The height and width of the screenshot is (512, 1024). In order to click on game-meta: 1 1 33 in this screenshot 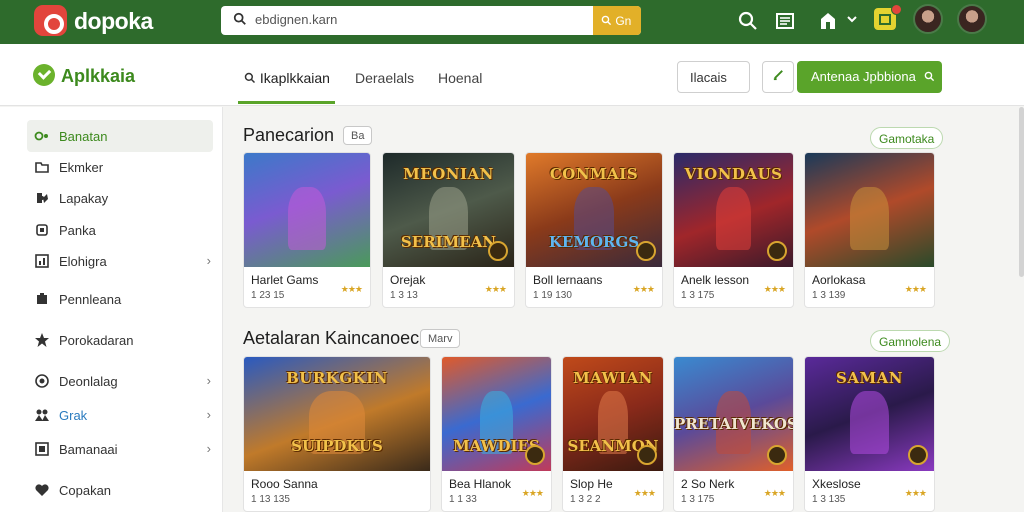, I will do `click(463, 499)`.